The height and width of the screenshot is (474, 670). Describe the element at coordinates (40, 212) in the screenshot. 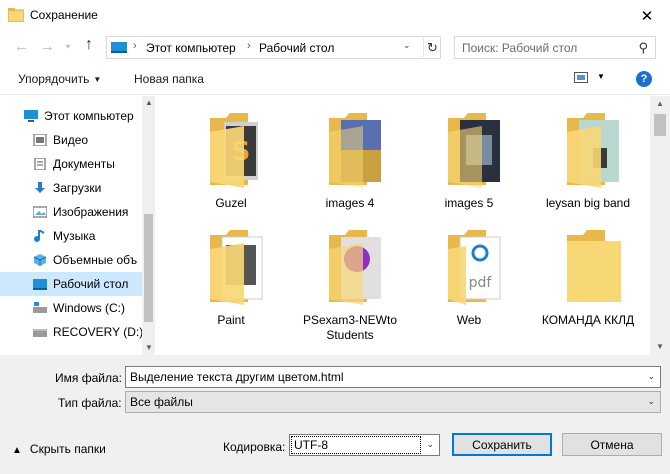

I see `pictures-icon` at that location.